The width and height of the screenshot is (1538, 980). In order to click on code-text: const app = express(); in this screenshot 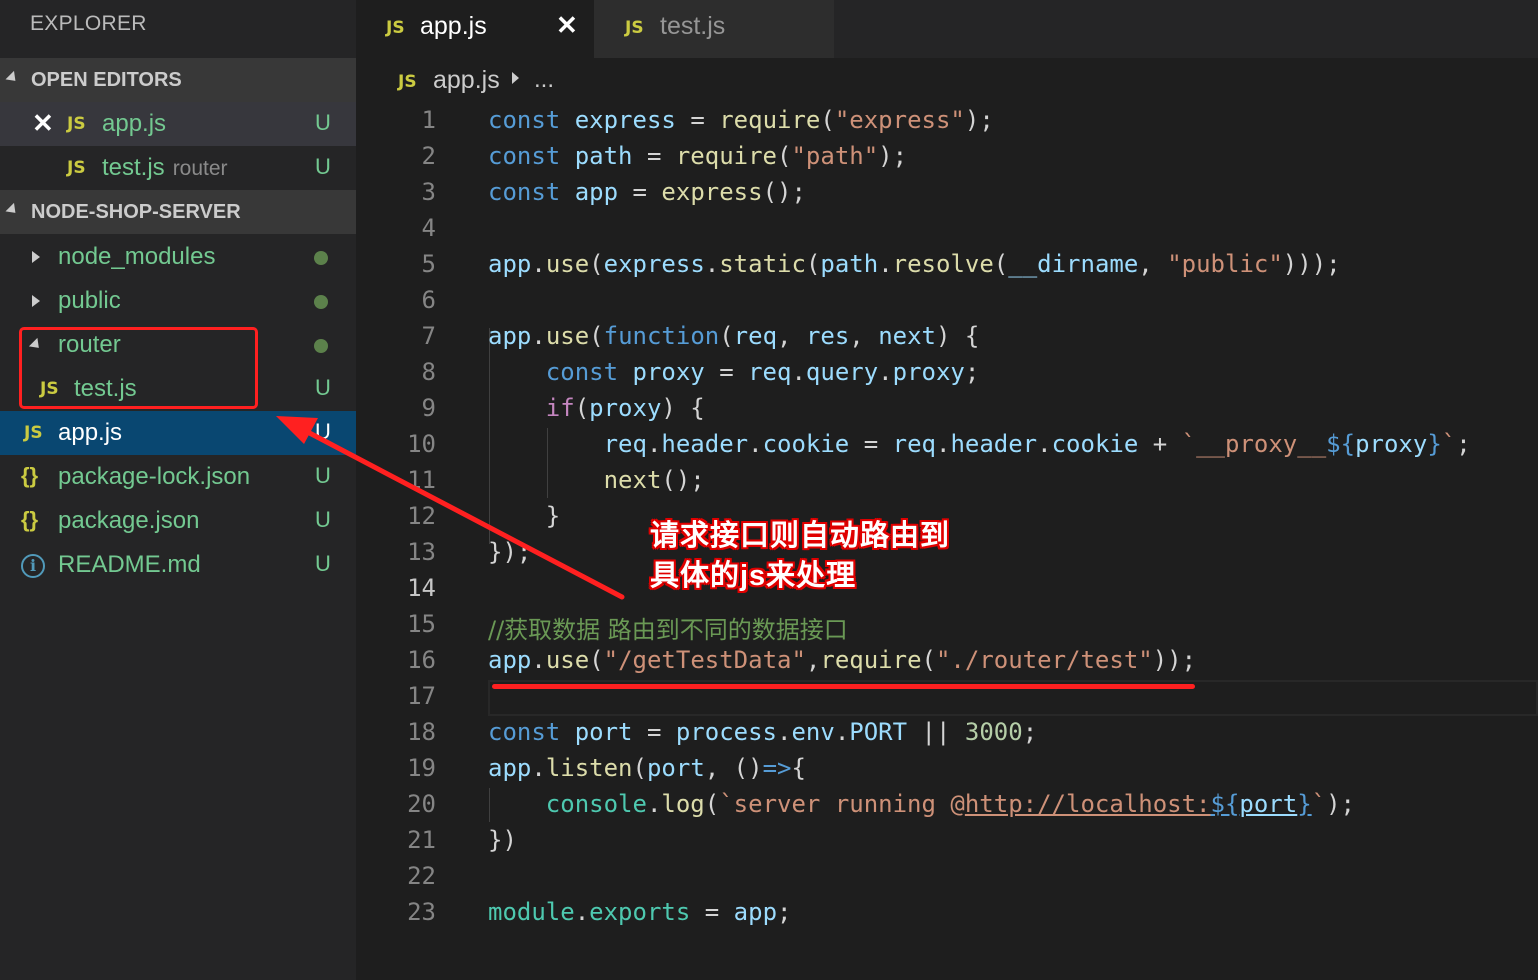, I will do `click(647, 192)`.